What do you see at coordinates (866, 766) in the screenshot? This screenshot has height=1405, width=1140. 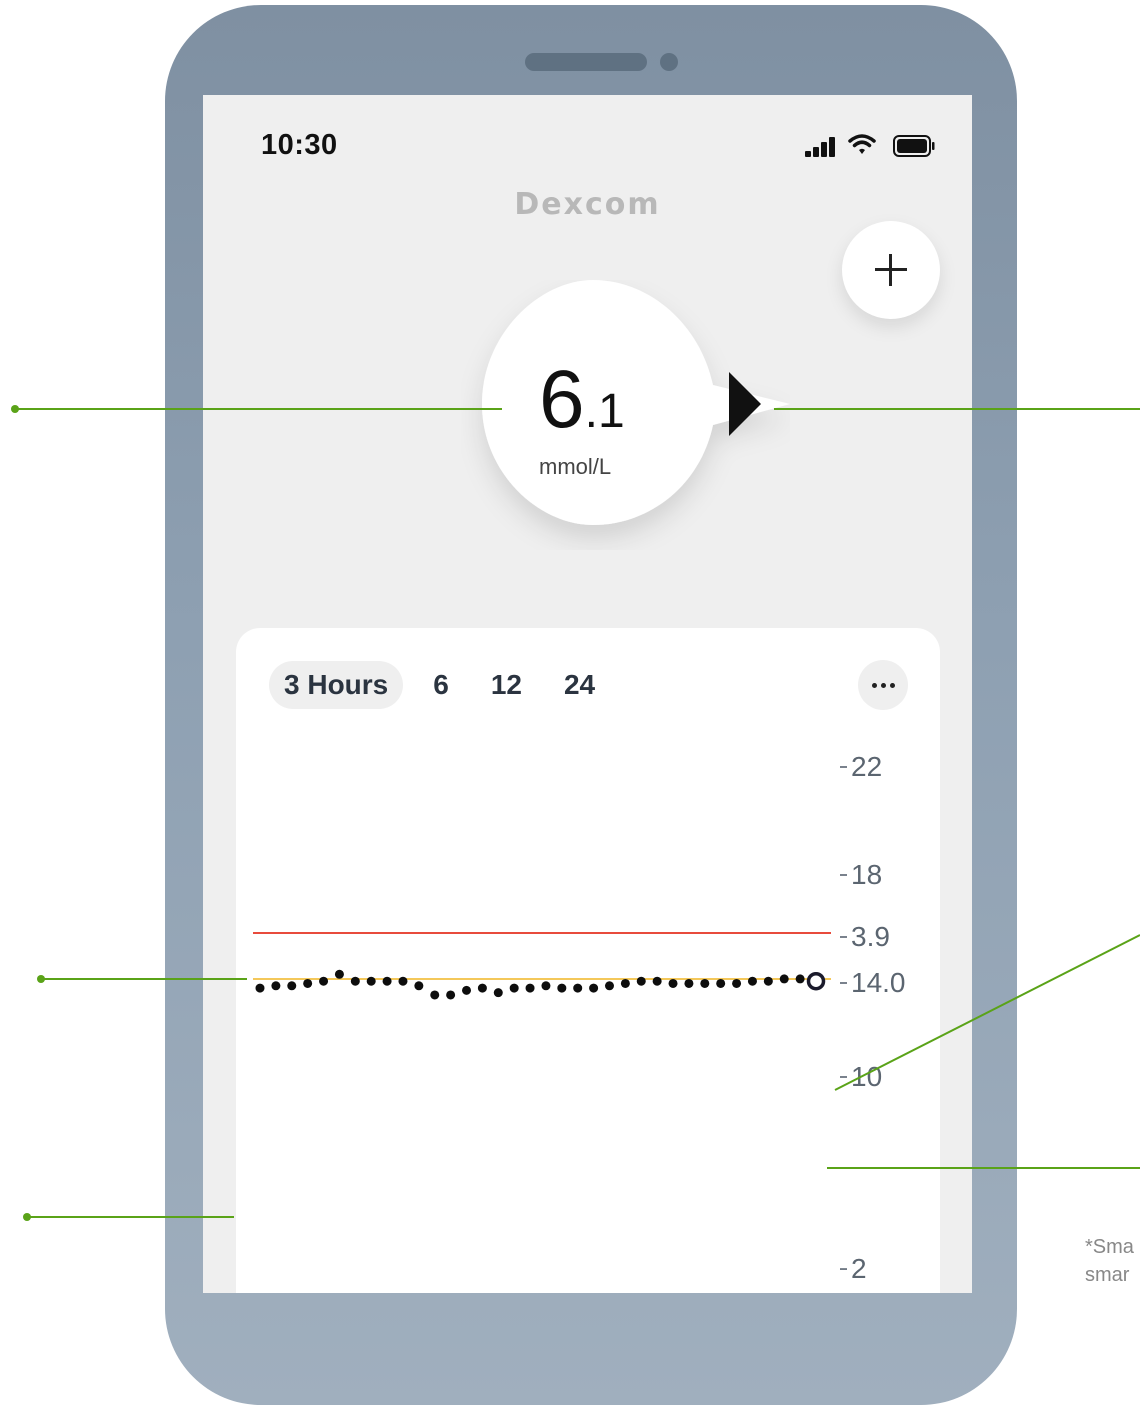 I see `y-axis-tick-label: 22` at bounding box center [866, 766].